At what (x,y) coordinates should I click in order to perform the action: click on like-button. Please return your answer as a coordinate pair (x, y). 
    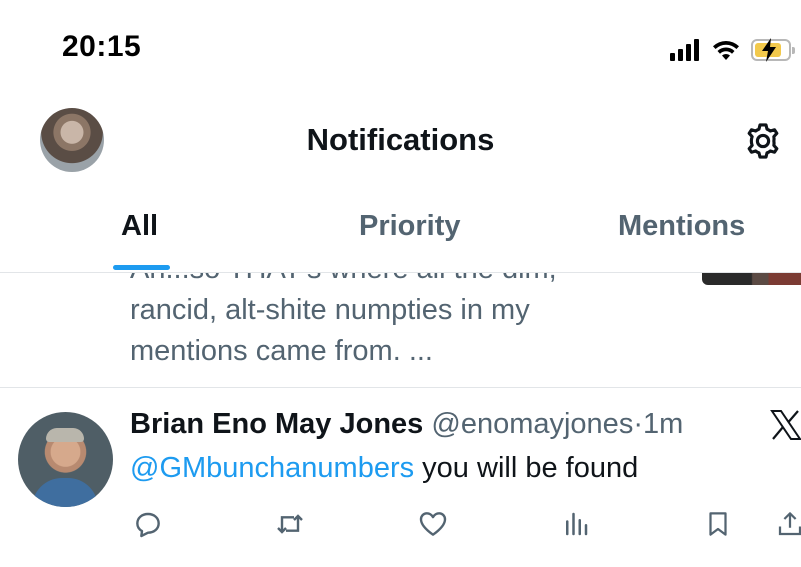
    Looking at the image, I should click on (433, 524).